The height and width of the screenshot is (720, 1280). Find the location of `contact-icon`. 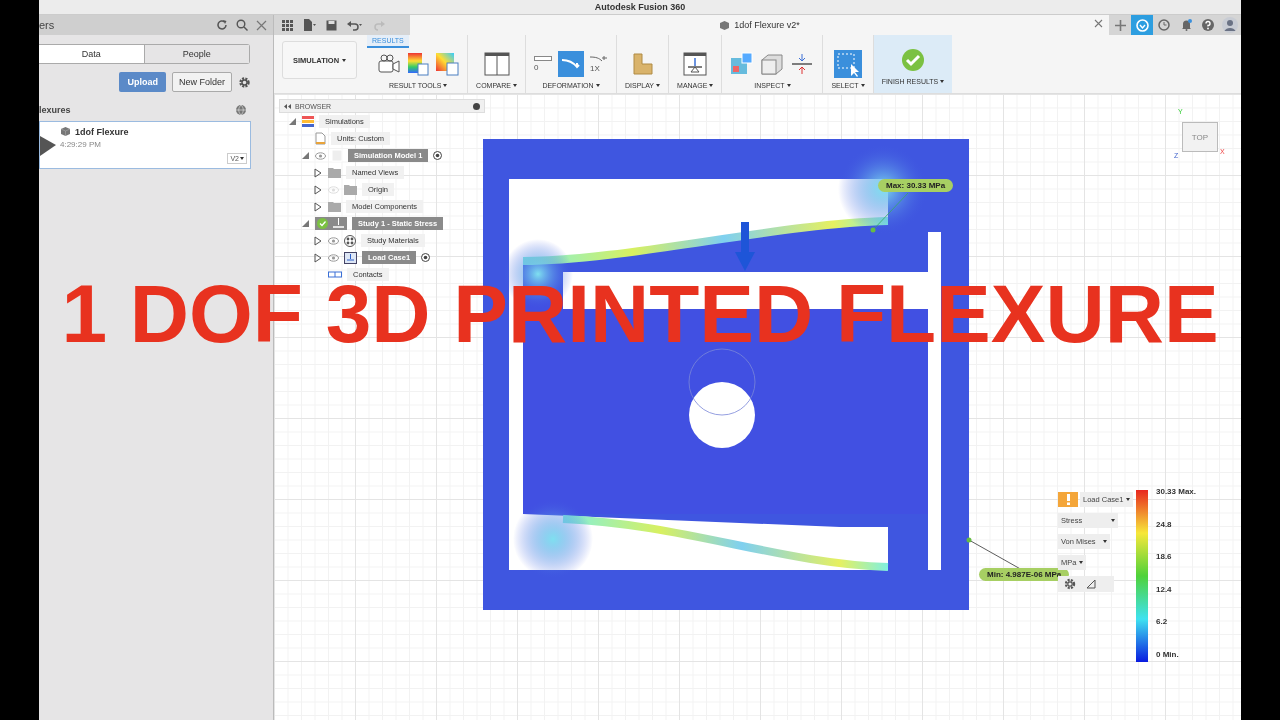

contact-icon is located at coordinates (335, 274).